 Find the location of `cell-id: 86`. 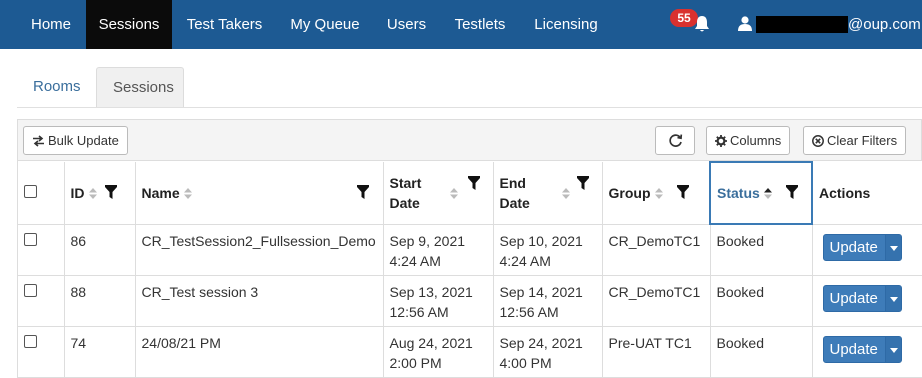

cell-id: 86 is located at coordinates (100, 250).